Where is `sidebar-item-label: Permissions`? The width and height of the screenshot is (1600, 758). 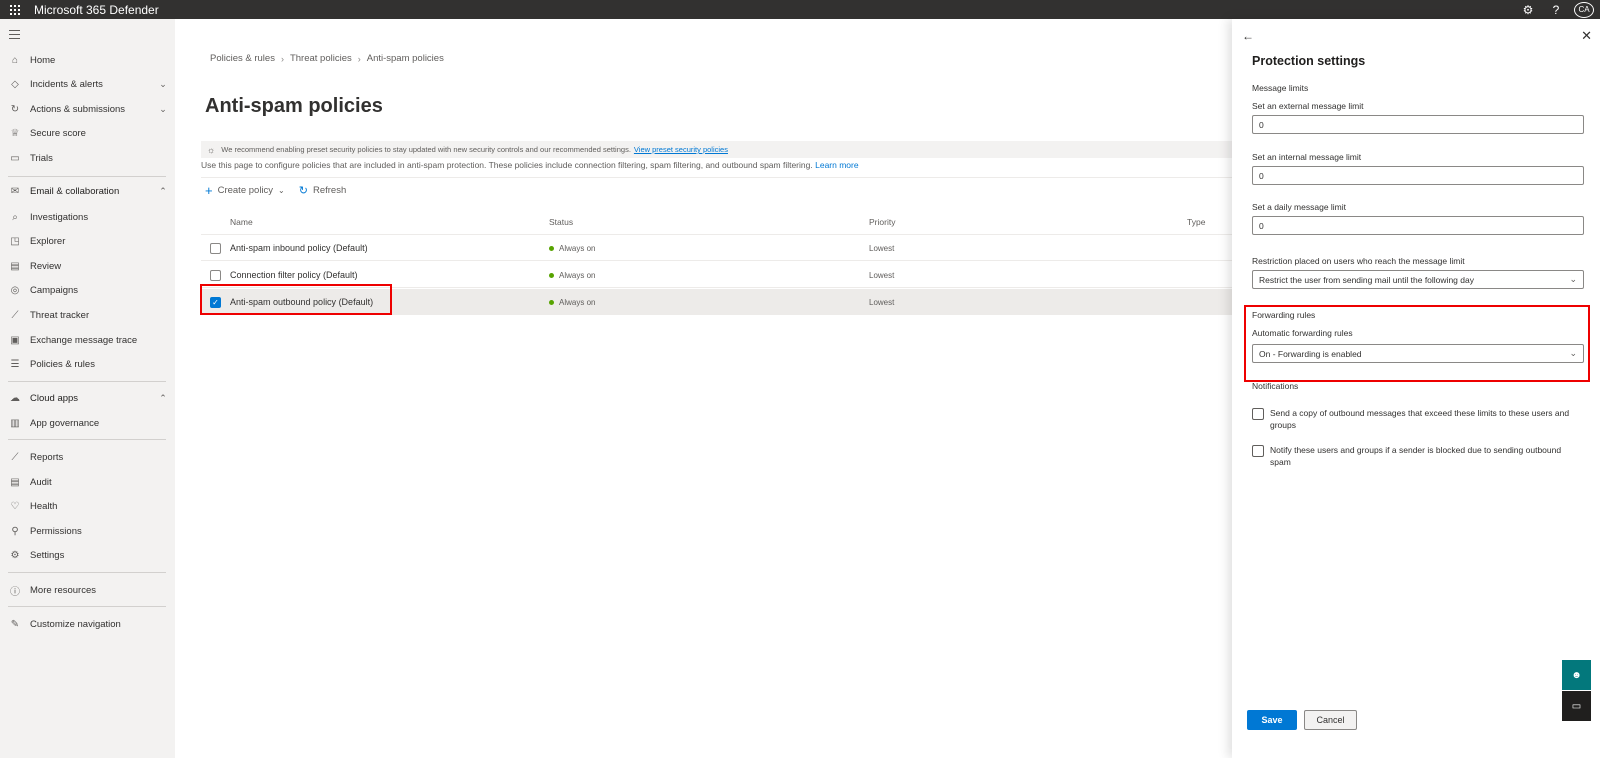
sidebar-item-label: Permissions is located at coordinates (56, 531).